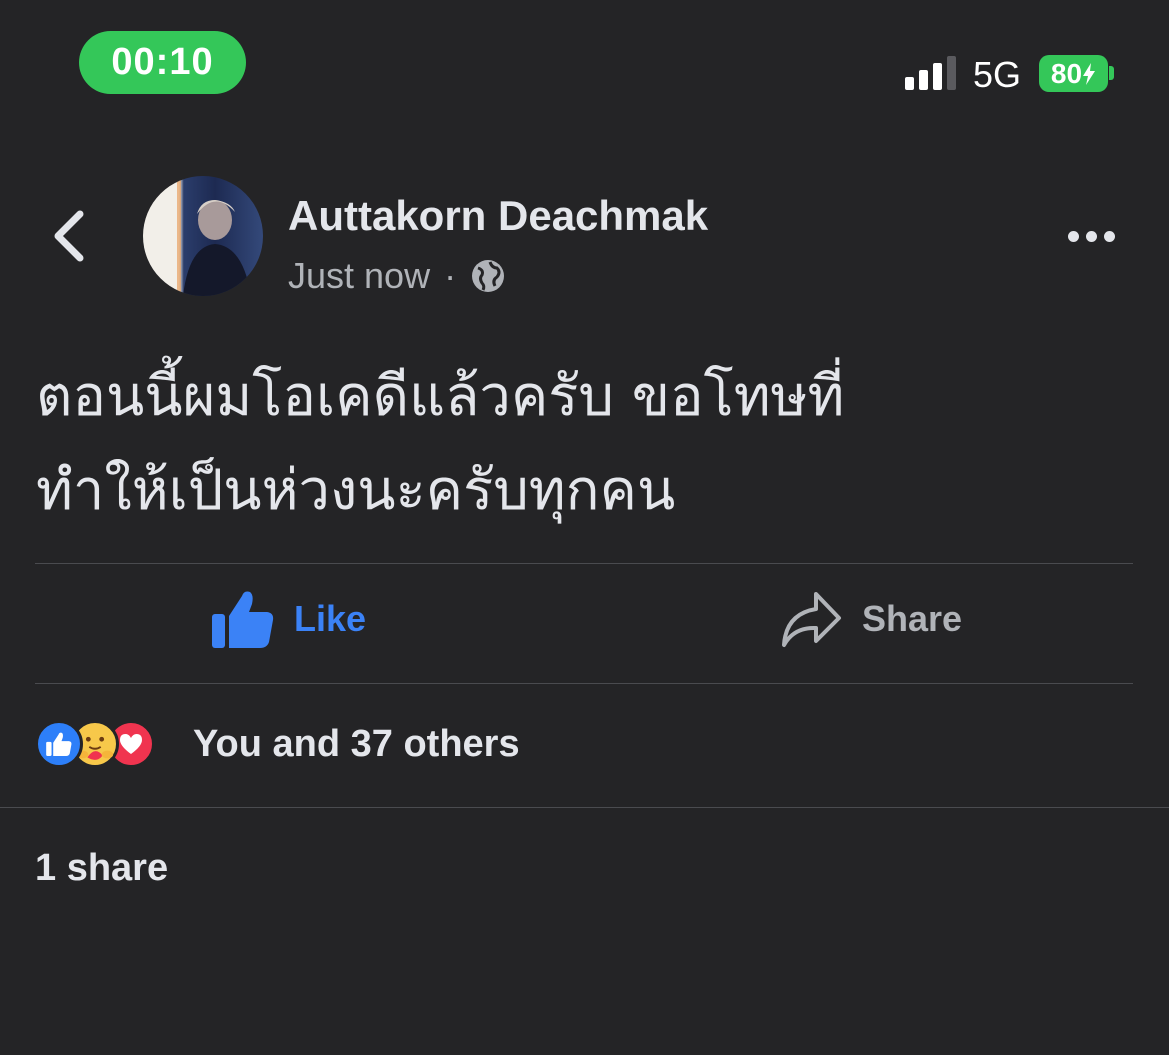 The height and width of the screenshot is (1055, 1169). Describe the element at coordinates (498, 216) in the screenshot. I see `author-name: Auttakorn Deachmak` at that location.